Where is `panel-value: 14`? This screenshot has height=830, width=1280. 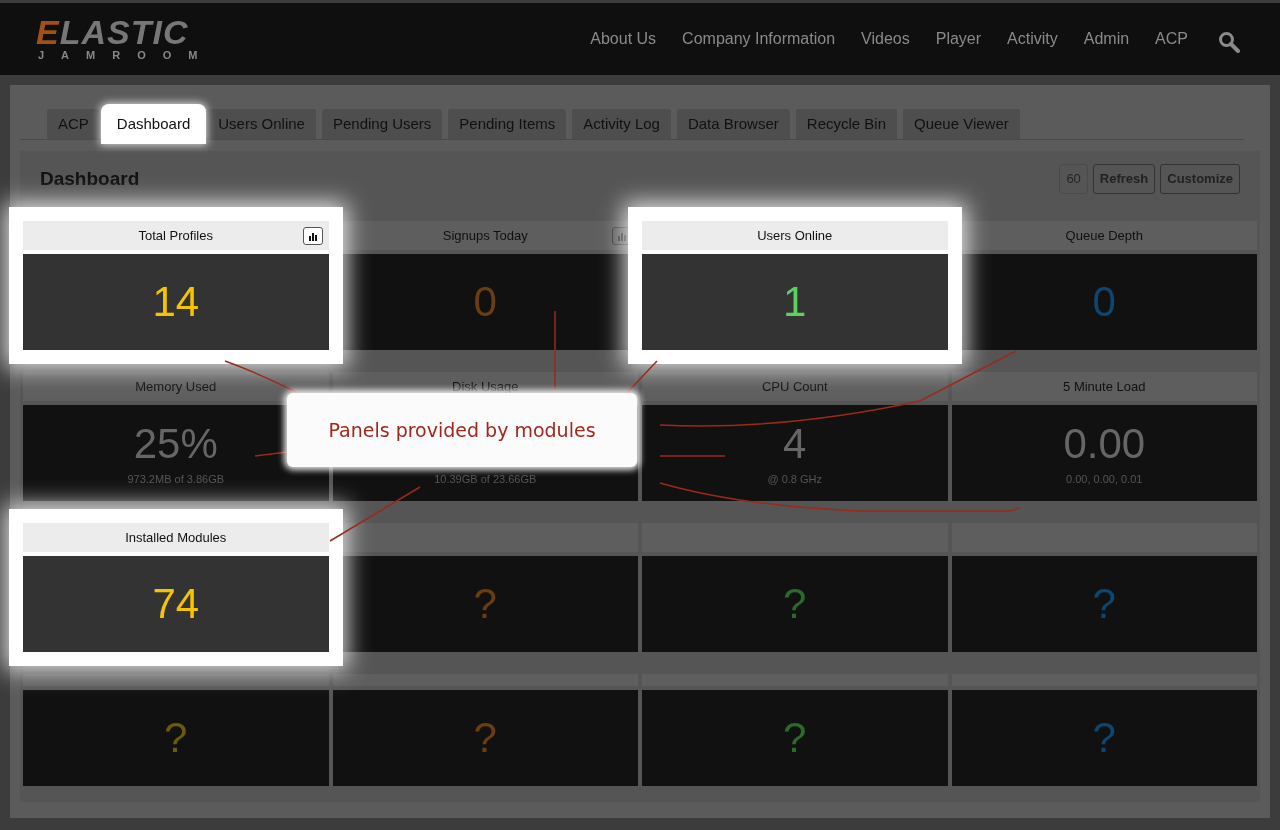
panel-value: 14 is located at coordinates (176, 302).